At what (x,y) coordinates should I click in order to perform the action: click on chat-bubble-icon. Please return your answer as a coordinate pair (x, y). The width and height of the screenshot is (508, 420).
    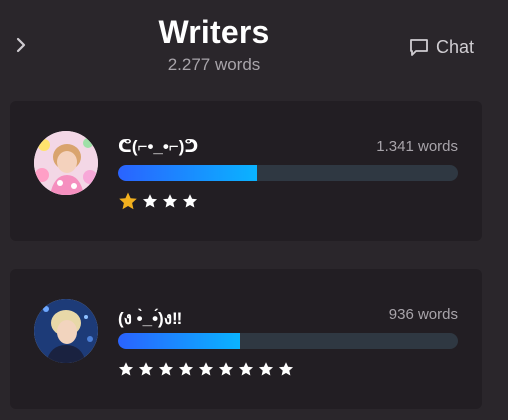
    Looking at the image, I should click on (419, 47).